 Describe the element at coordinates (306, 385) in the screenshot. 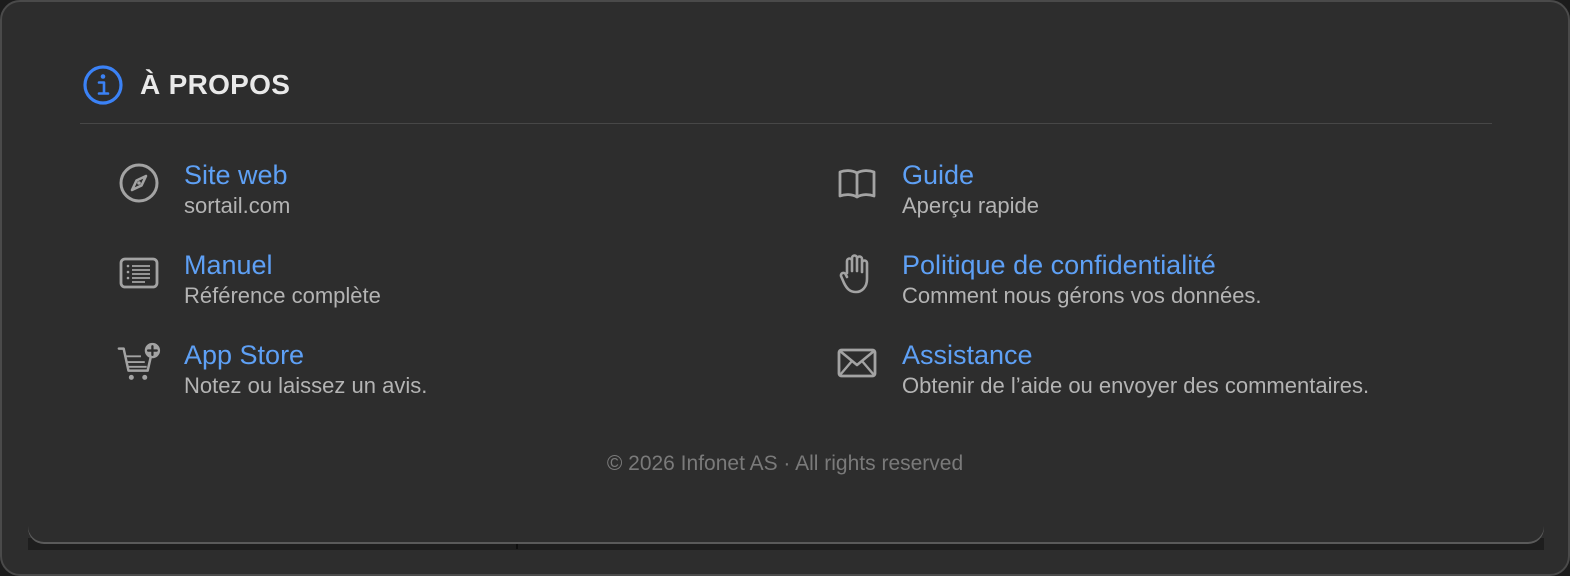

I see `app-store-subtitle: Notez ou laissez un avis.` at that location.